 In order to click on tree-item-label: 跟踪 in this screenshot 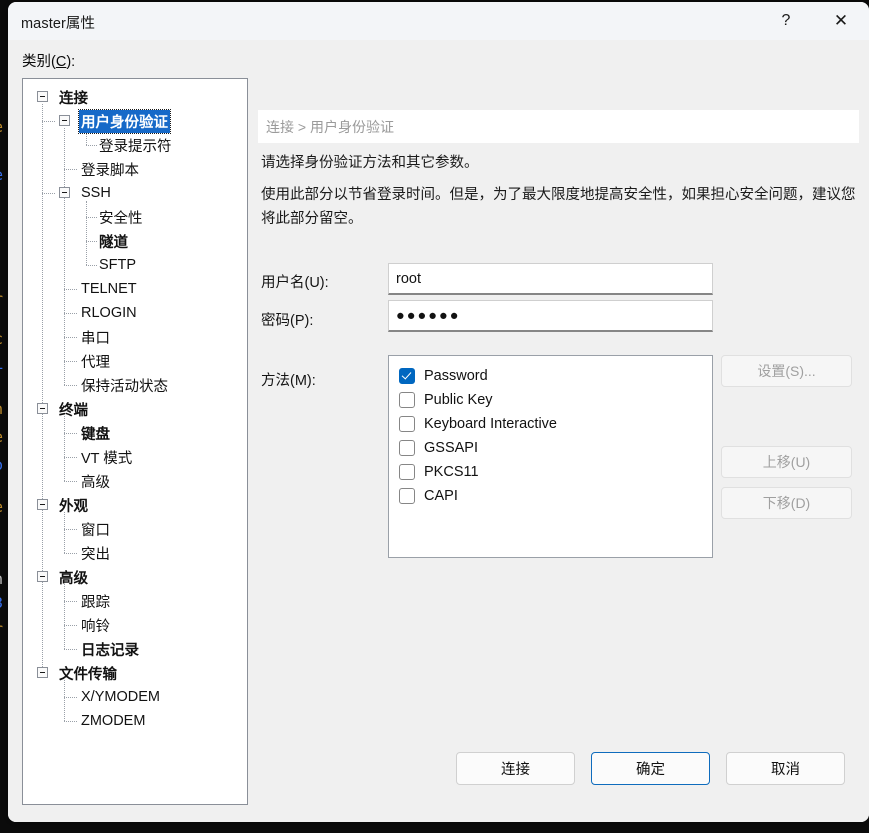, I will do `click(95, 602)`.